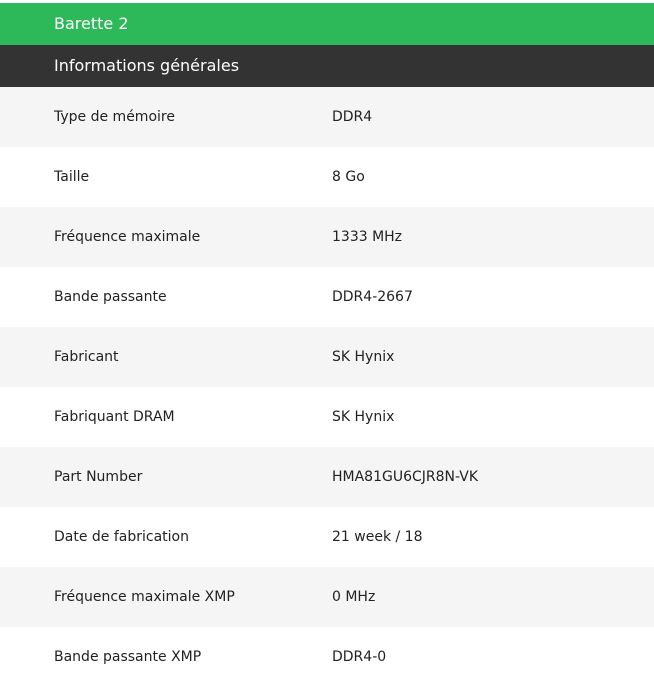 The width and height of the screenshot is (654, 676). Describe the element at coordinates (327, 66) in the screenshot. I see `subsection-header: Informations générales` at that location.